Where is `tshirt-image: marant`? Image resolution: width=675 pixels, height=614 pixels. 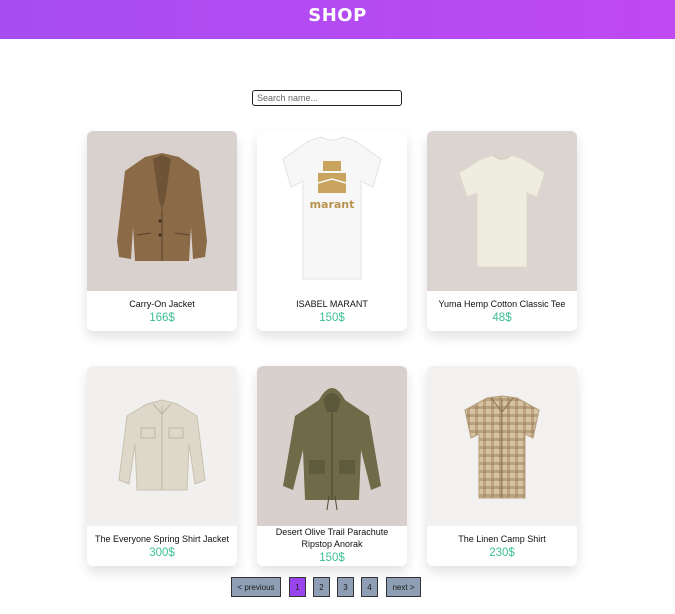 tshirt-image: marant is located at coordinates (332, 208).